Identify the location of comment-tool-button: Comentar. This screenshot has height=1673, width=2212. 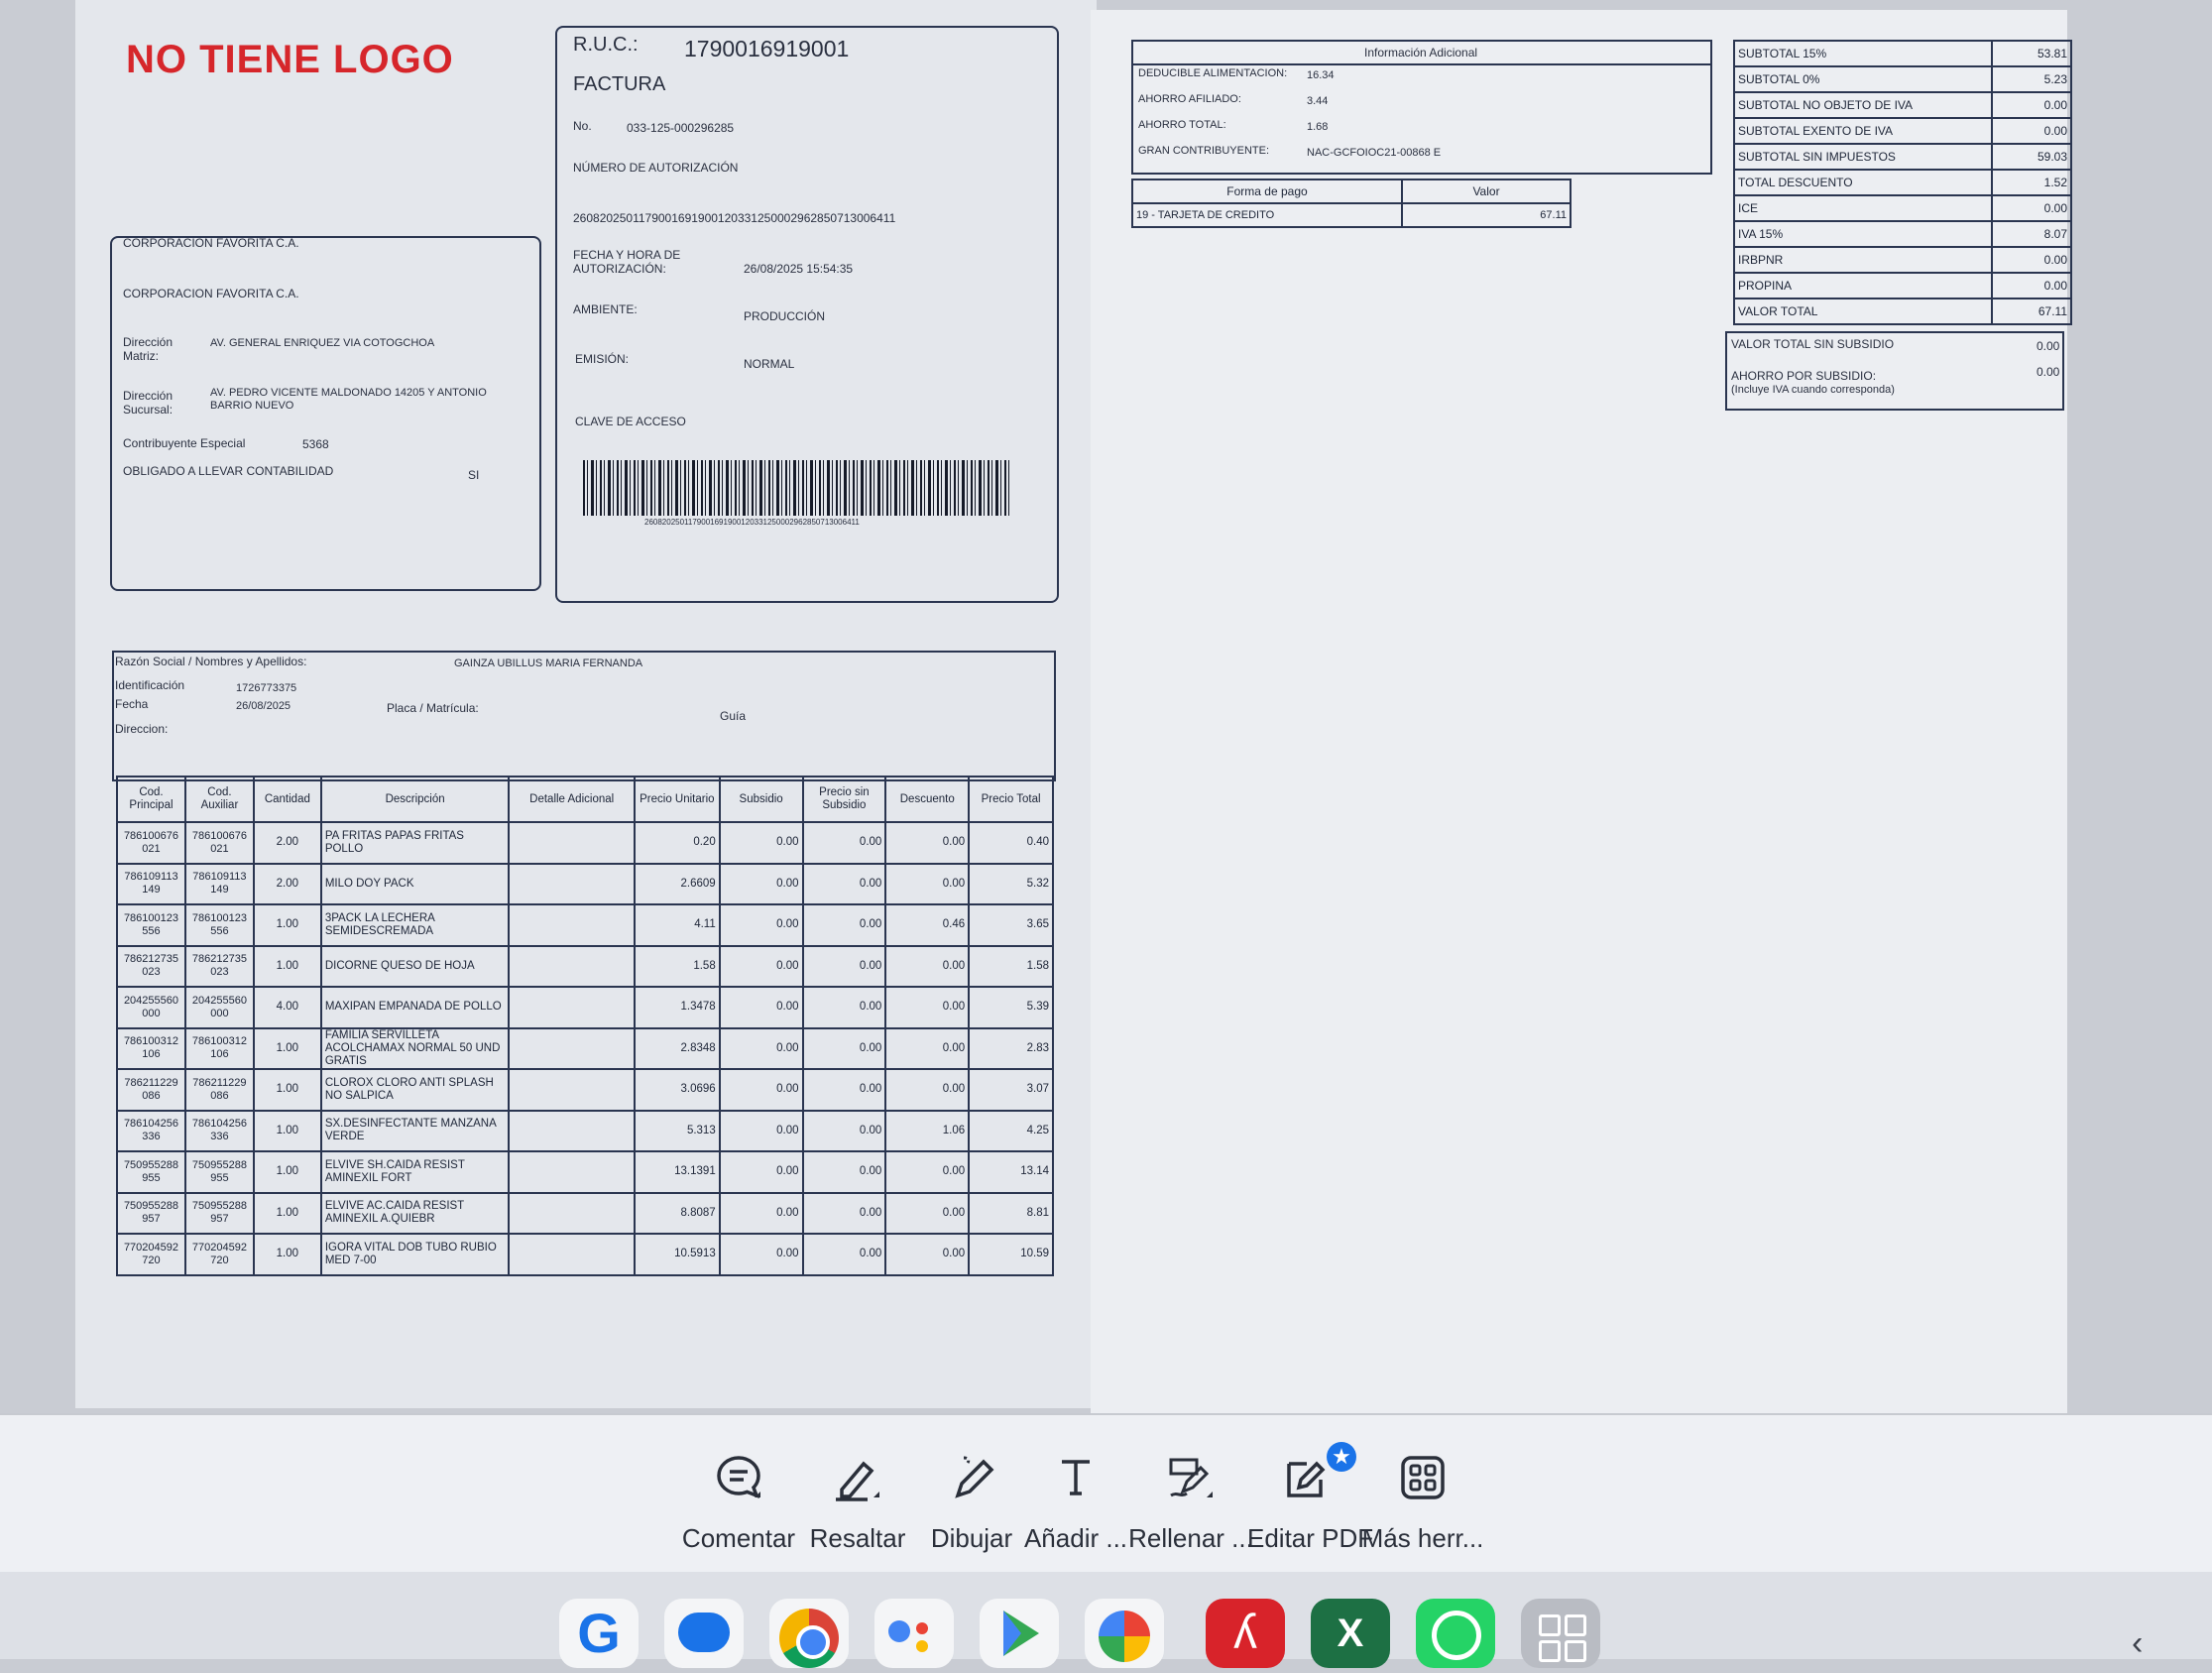
(738, 1502).